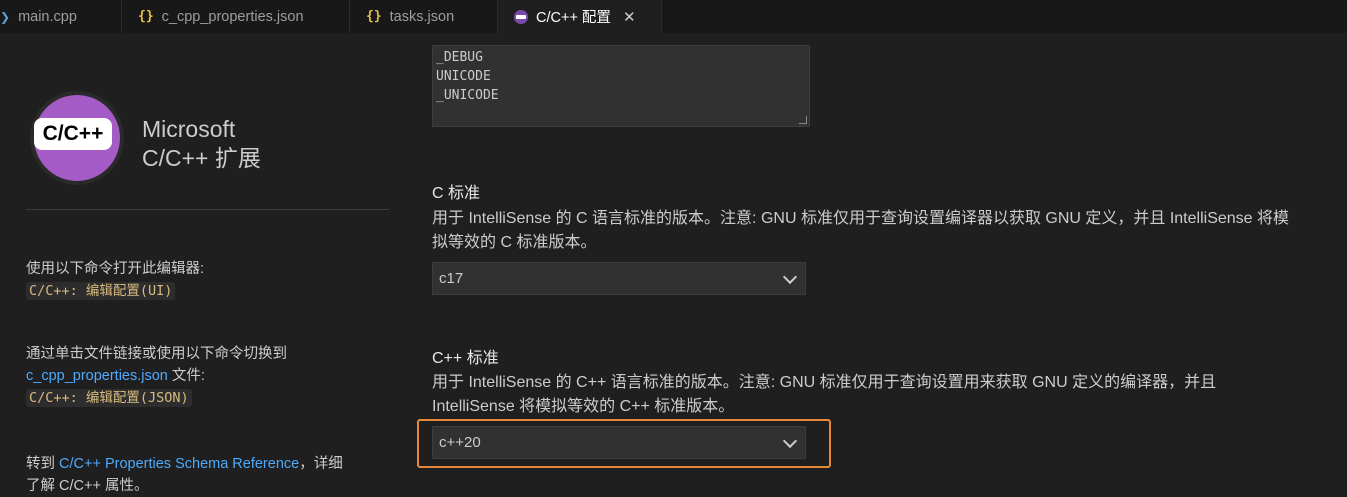 This screenshot has width=1347, height=497. I want to click on tab-label: main.cpp, so click(47, 16).